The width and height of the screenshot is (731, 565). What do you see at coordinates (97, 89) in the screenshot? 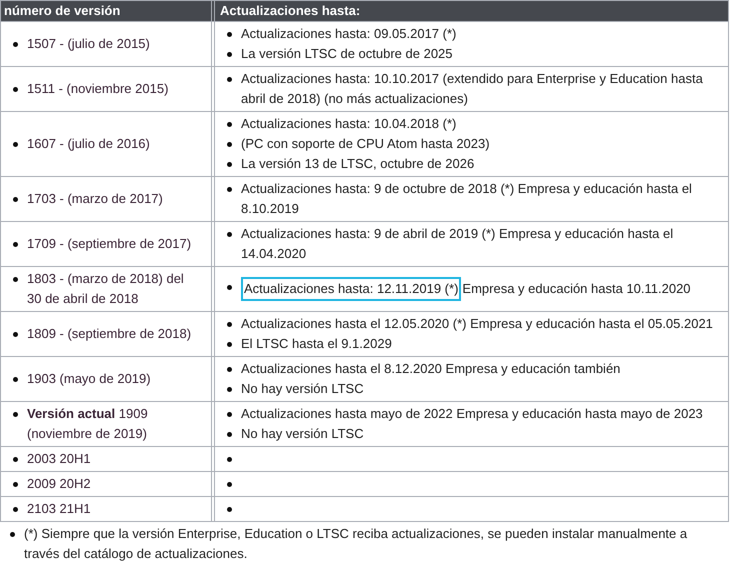
I see `version-text: 1511 - (noviembre 2015)` at bounding box center [97, 89].